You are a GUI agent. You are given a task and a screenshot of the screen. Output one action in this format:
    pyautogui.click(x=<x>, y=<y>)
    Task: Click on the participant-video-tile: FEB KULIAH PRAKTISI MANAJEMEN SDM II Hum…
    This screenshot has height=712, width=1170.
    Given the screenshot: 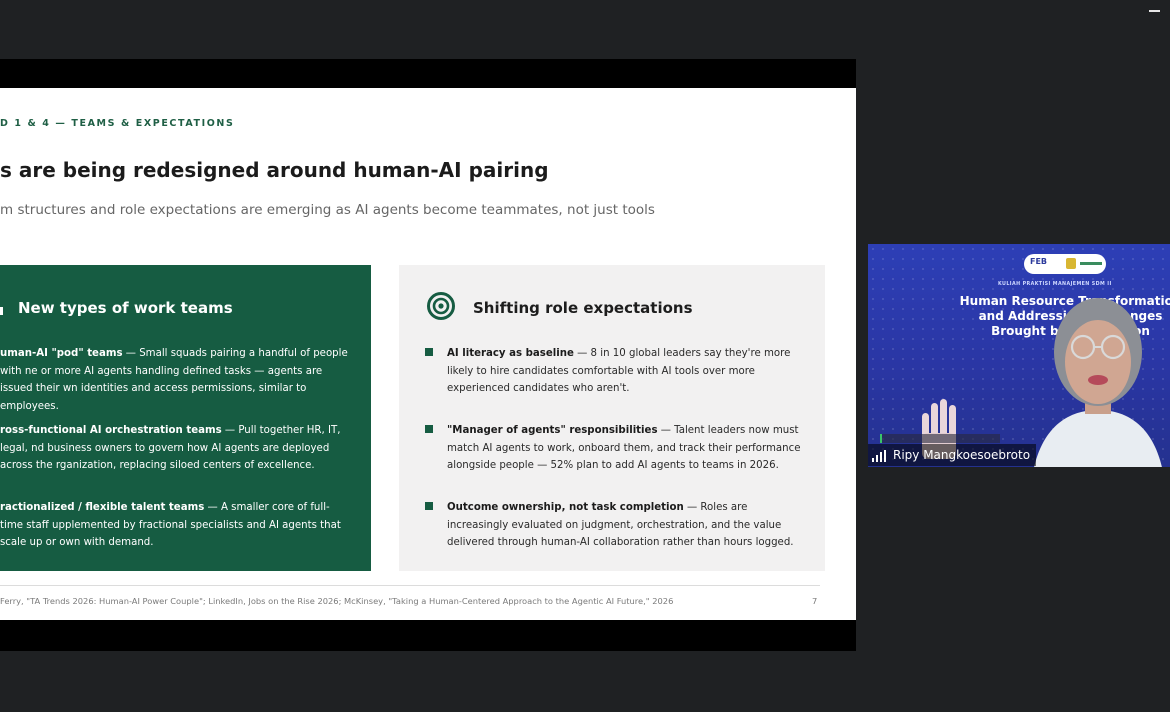 What is the action you would take?
    pyautogui.click(x=1019, y=355)
    